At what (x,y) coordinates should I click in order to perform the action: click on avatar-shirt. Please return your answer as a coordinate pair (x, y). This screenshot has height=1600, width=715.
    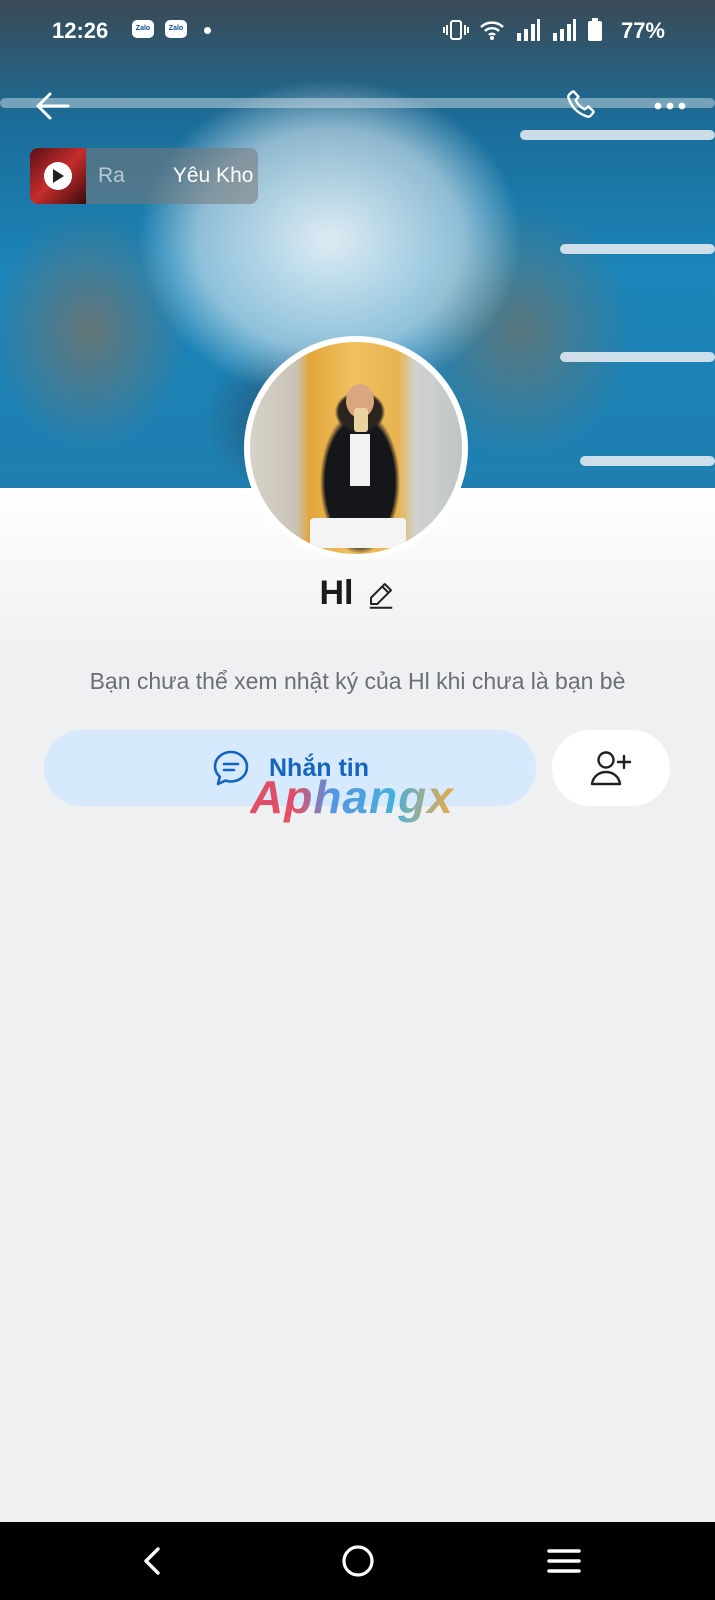
    Looking at the image, I should click on (360, 460).